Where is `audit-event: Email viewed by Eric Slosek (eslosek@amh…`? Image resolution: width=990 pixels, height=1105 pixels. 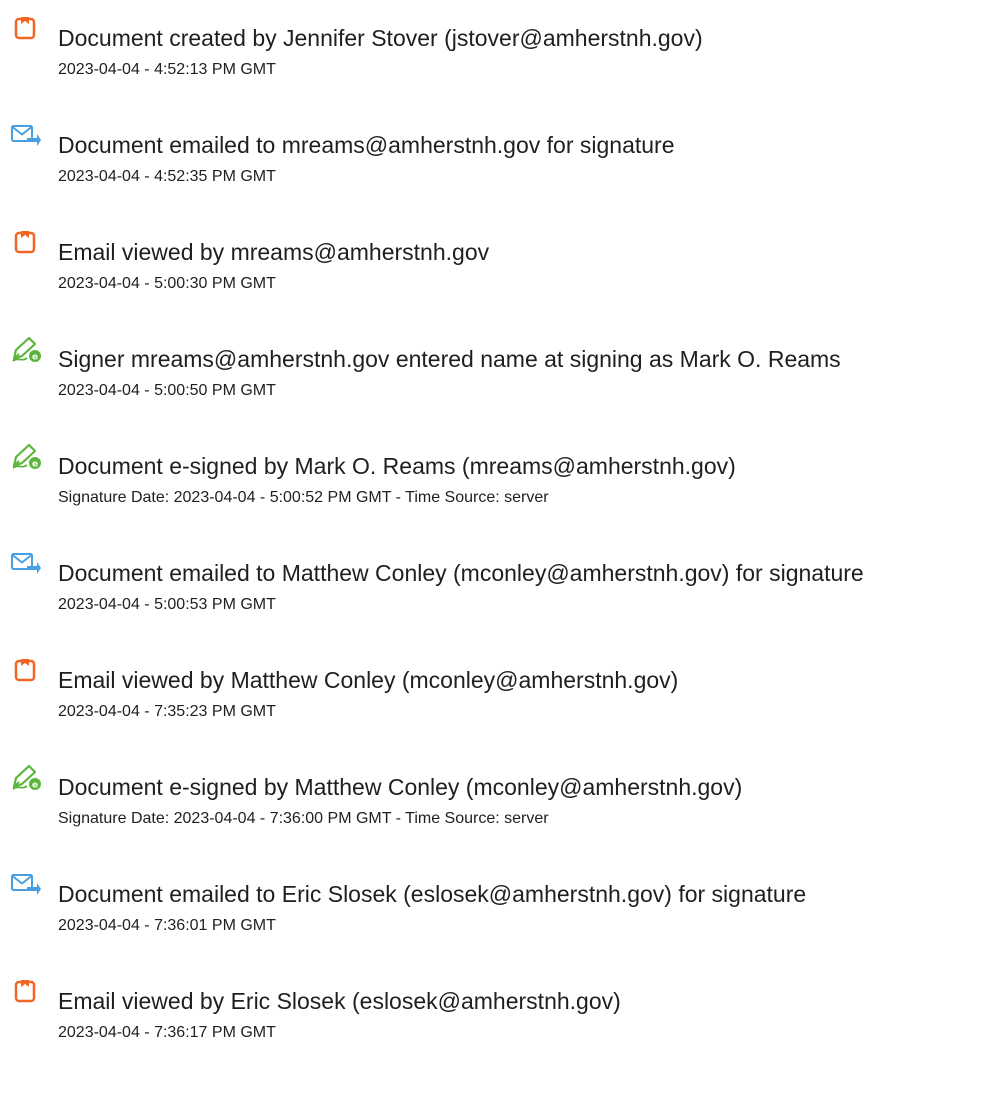
audit-event: Email viewed by Eric Slosek (eslosek@amh… is located at coordinates (495, 1017).